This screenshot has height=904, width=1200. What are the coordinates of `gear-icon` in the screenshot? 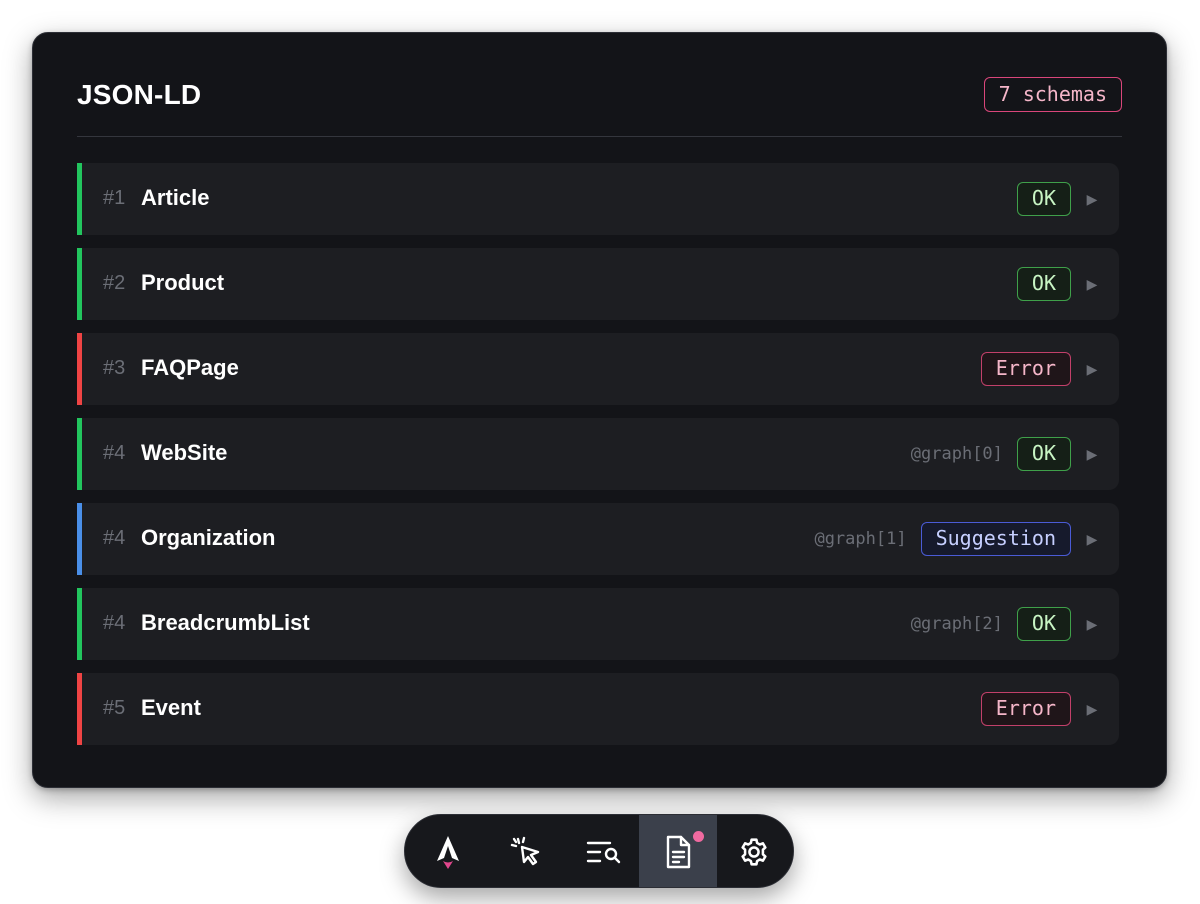 It's located at (754, 852).